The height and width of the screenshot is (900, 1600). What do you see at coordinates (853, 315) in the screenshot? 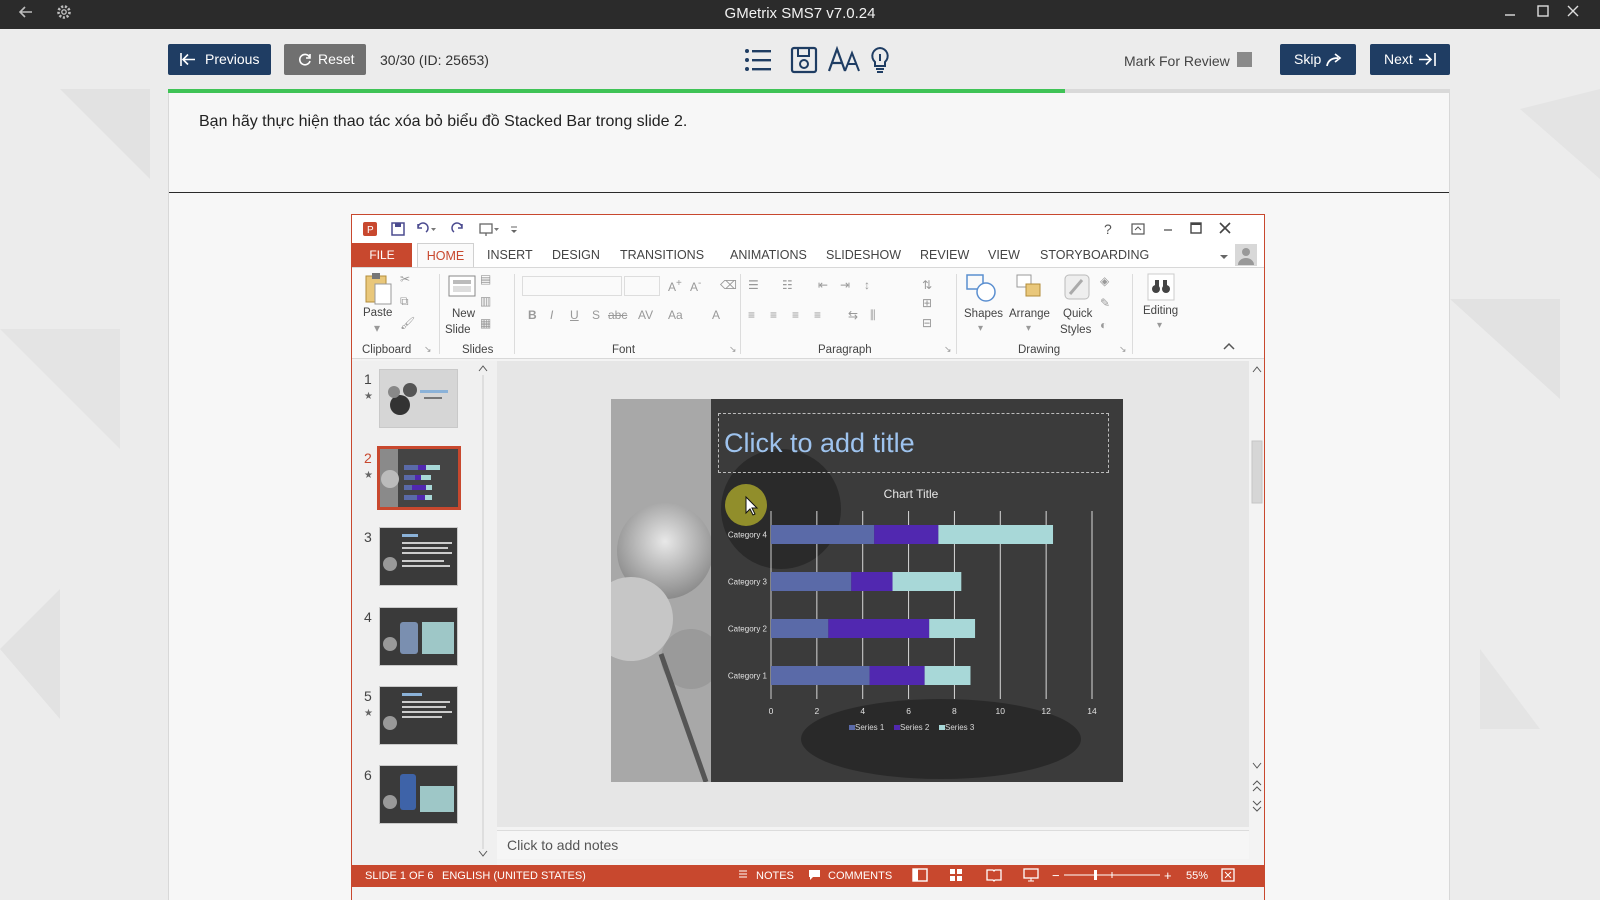
I see `text-direction-icon: ⇆` at bounding box center [853, 315].